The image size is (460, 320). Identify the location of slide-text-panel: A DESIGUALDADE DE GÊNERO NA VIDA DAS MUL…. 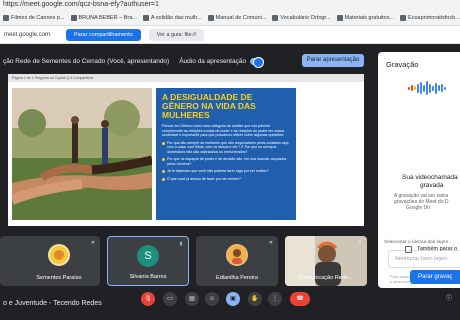
(226, 154).